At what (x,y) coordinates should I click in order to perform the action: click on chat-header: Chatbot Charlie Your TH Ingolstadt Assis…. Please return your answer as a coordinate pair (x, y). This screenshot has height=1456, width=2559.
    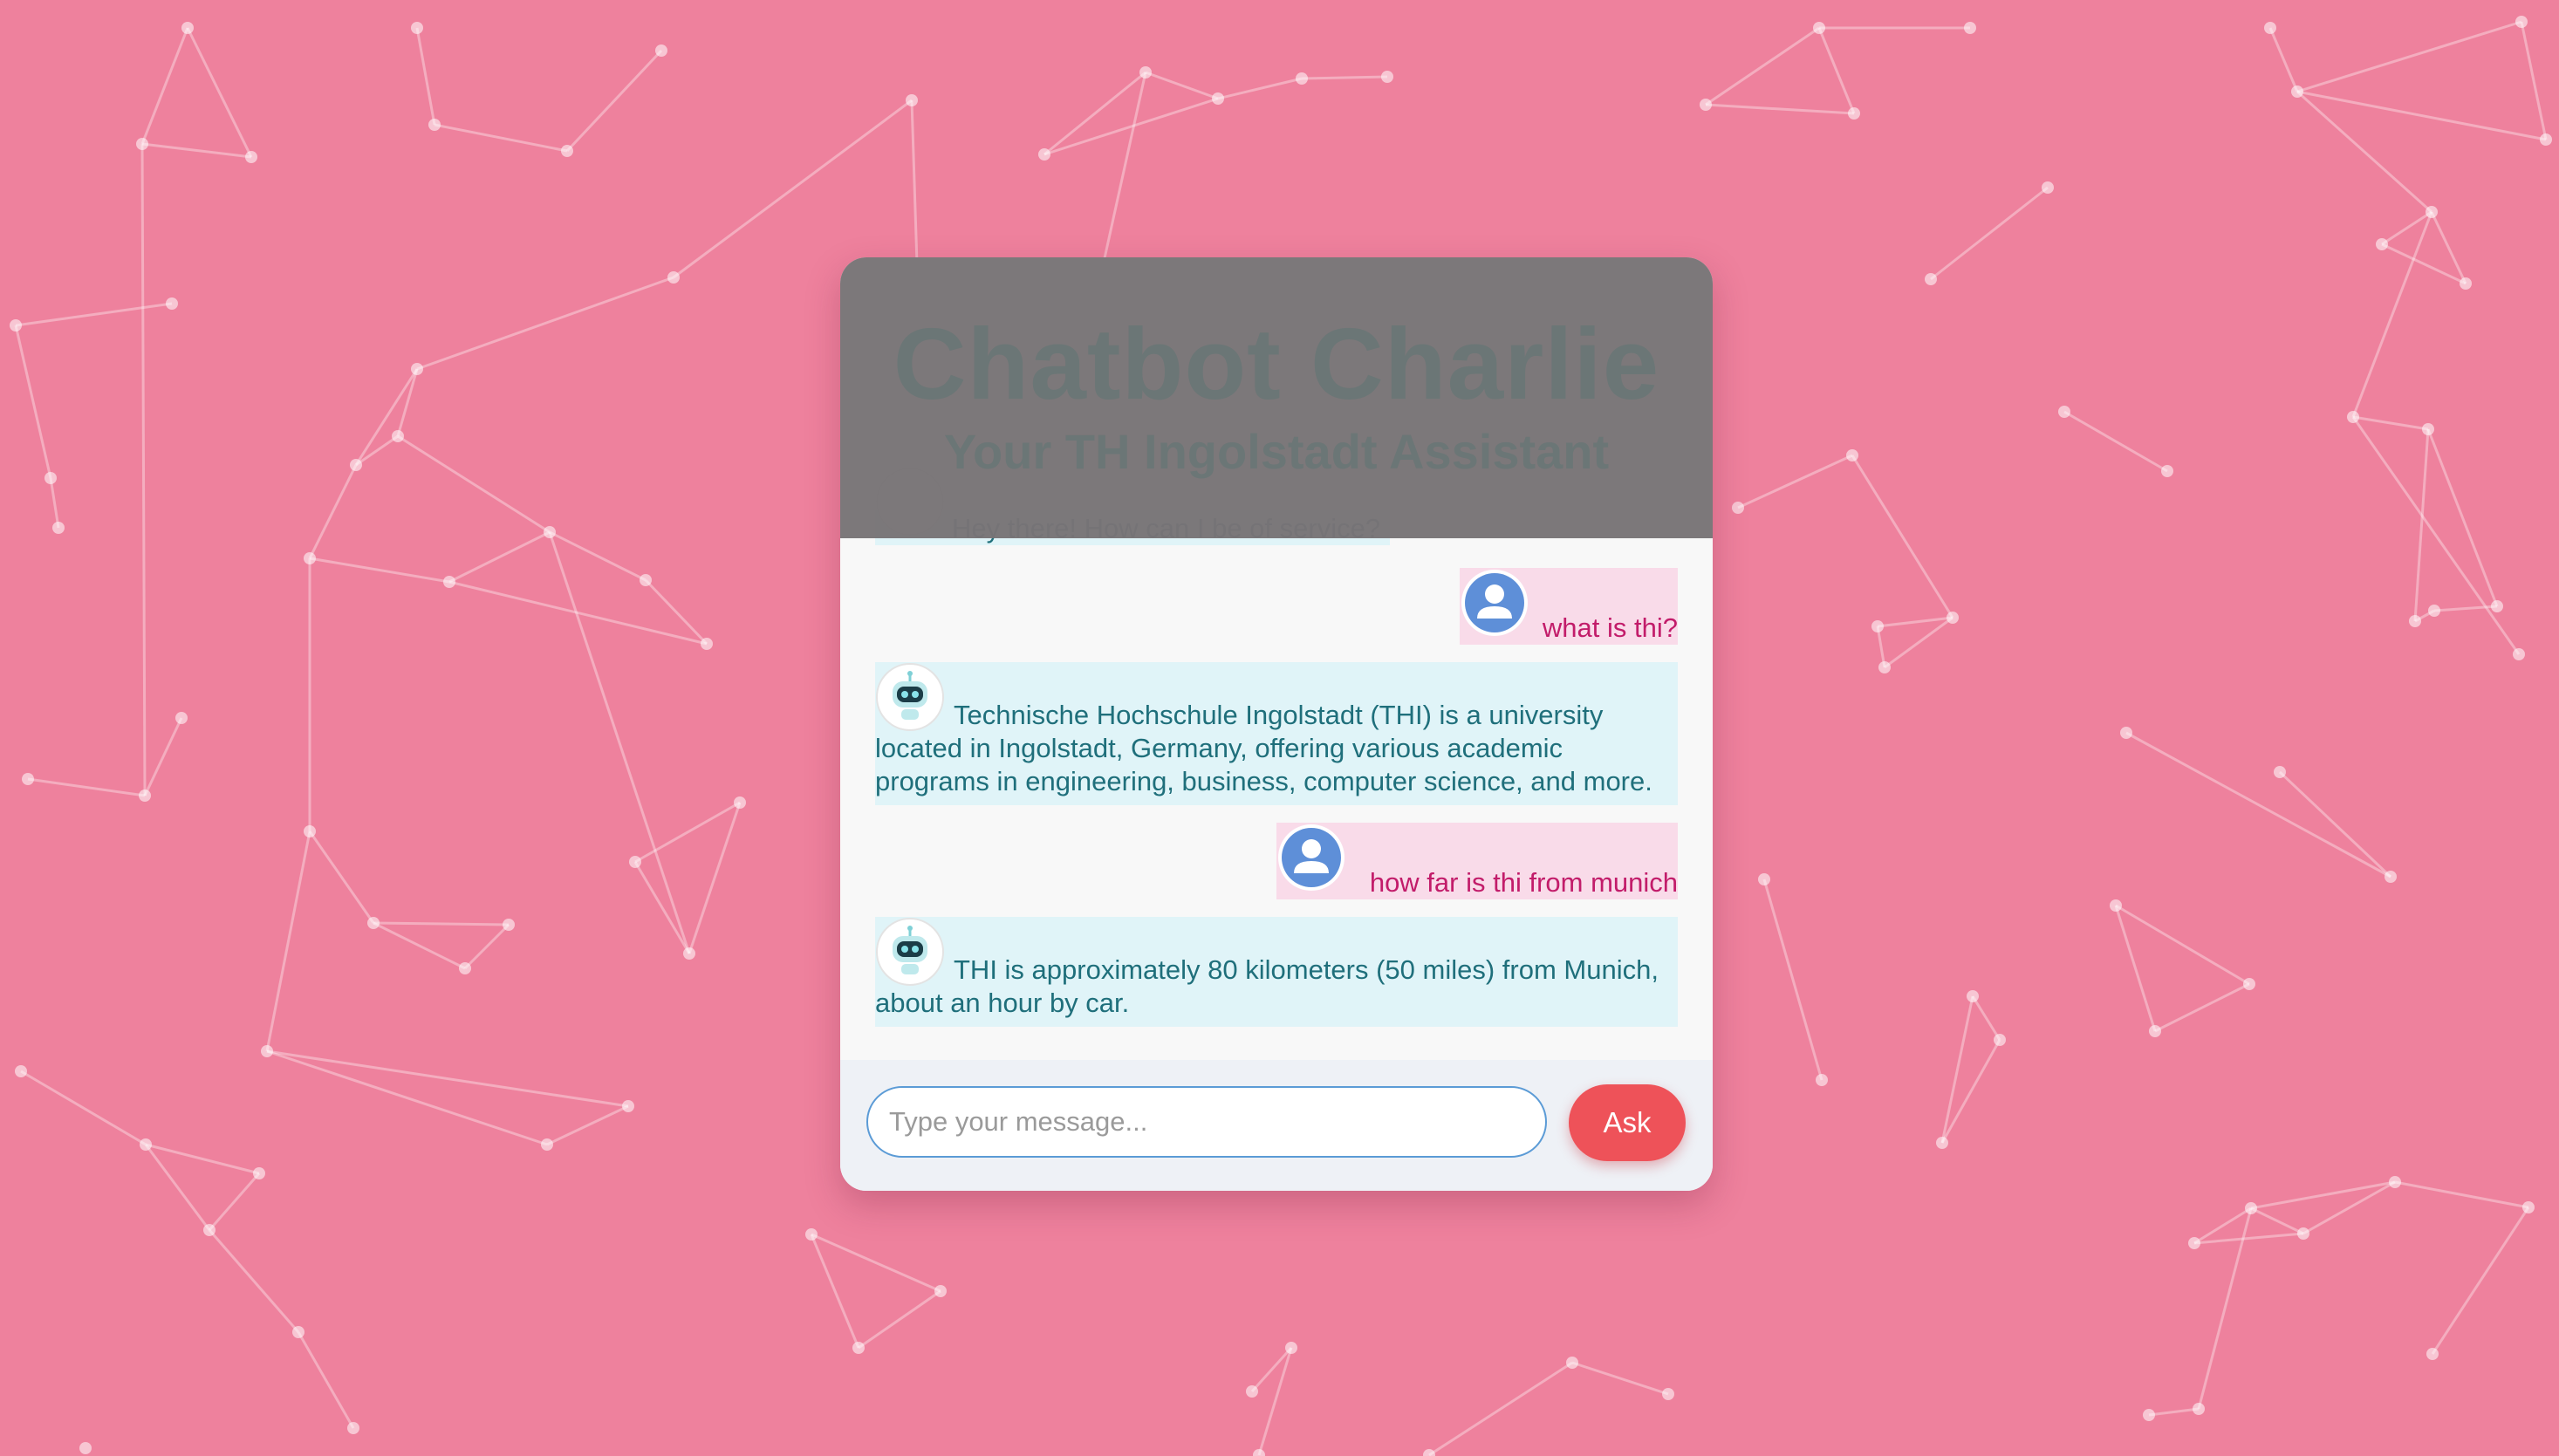
    Looking at the image, I should click on (1277, 397).